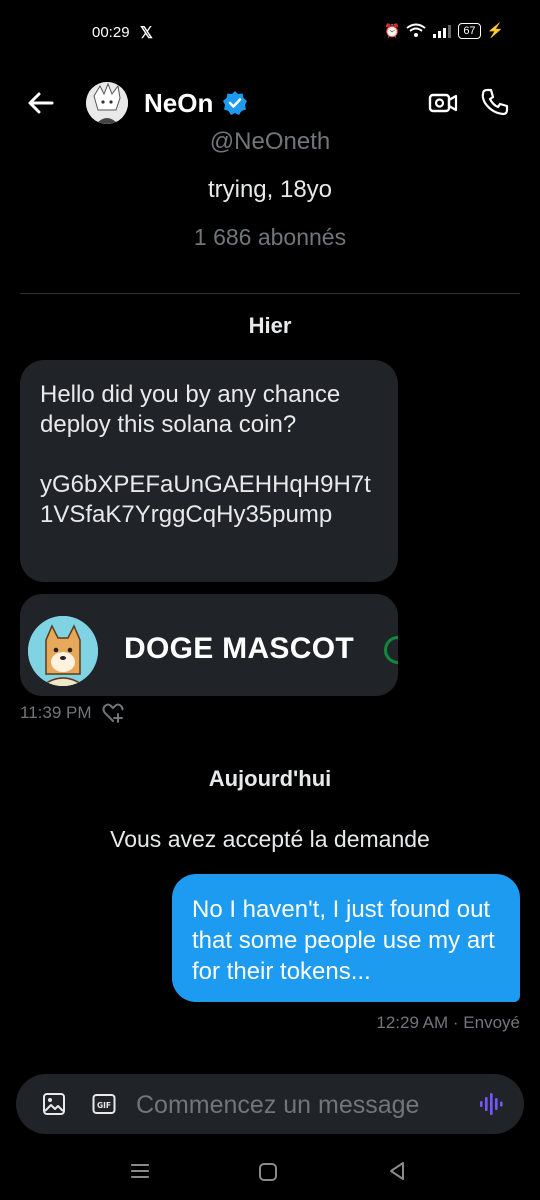 Image resolution: width=540 pixels, height=1200 pixels. I want to click on incoming-message-meta: 11:39 PM, so click(72, 713).